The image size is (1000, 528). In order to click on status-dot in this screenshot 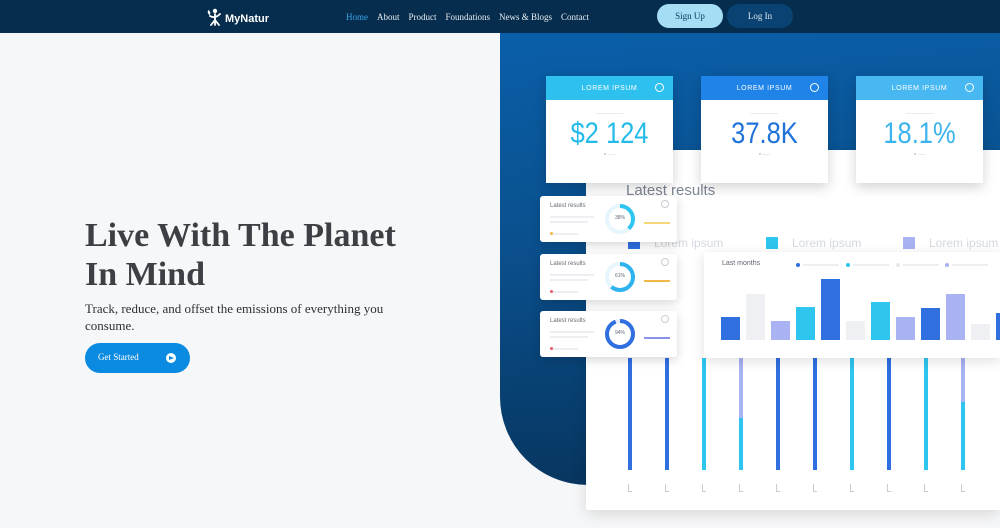, I will do `click(551, 291)`.